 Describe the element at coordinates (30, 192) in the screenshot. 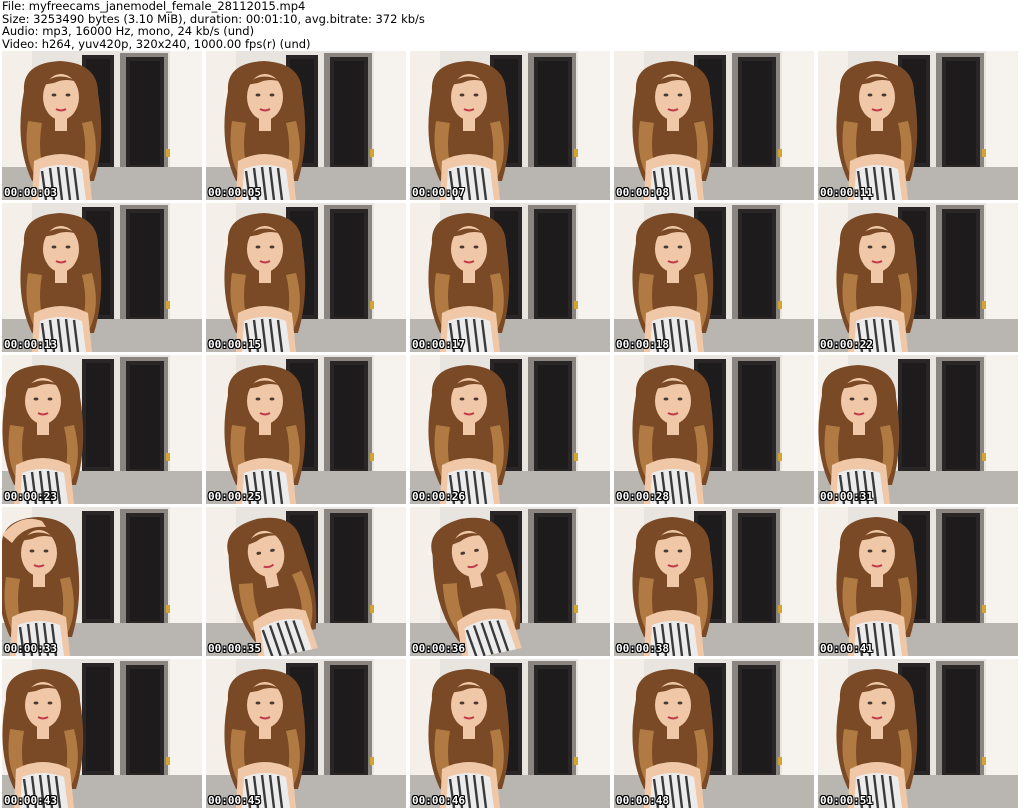

I see `frame-timestamp: 00:00:03` at that location.